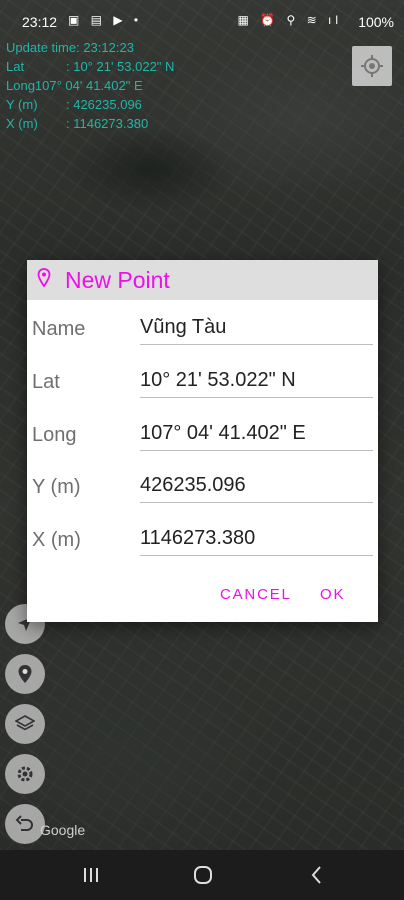 The width and height of the screenshot is (404, 900). What do you see at coordinates (22, 104) in the screenshot?
I see `info-y-label: Y (m)` at bounding box center [22, 104].